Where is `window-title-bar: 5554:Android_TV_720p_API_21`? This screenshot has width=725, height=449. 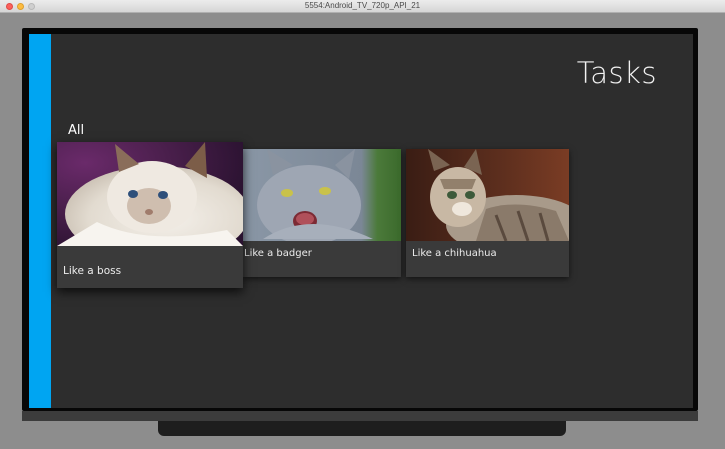
window-title-bar: 5554:Android_TV_720p_API_21 is located at coordinates (362, 6).